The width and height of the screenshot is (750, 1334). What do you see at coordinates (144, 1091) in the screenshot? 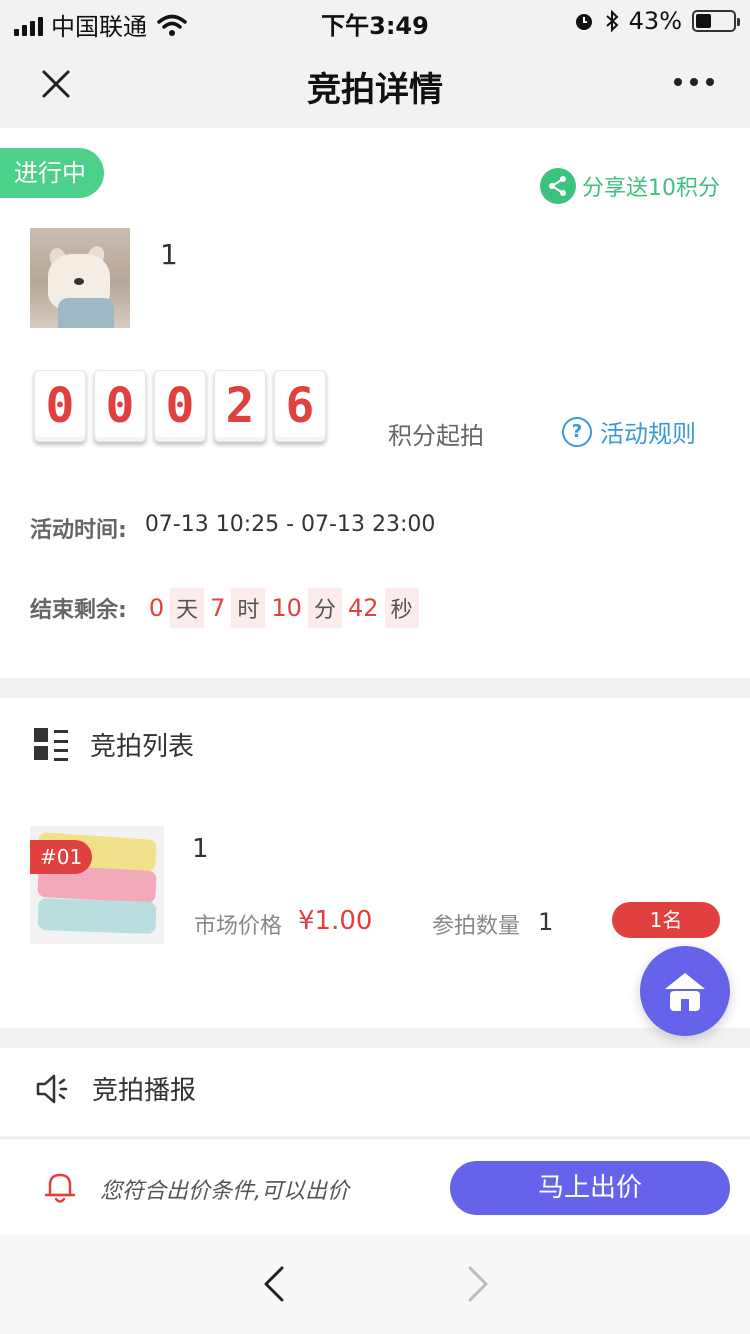
I see `broadcast-title: 竞拍播报` at bounding box center [144, 1091].